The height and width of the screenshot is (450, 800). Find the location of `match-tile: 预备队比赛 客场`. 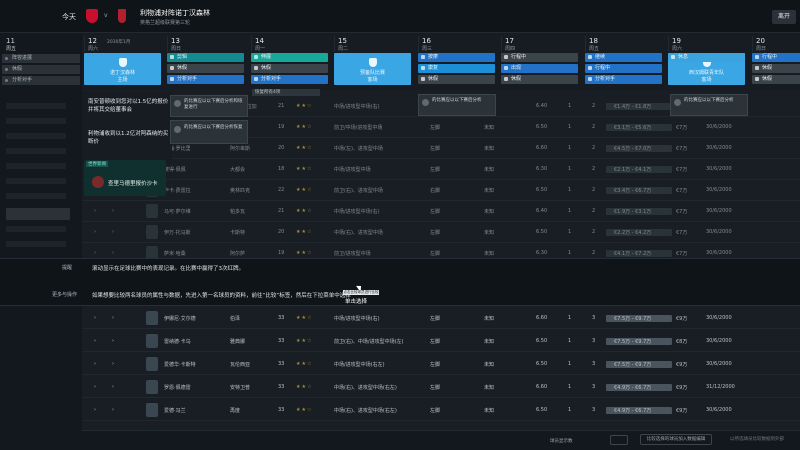

match-tile: 预备队比赛 客场 is located at coordinates (372, 69).